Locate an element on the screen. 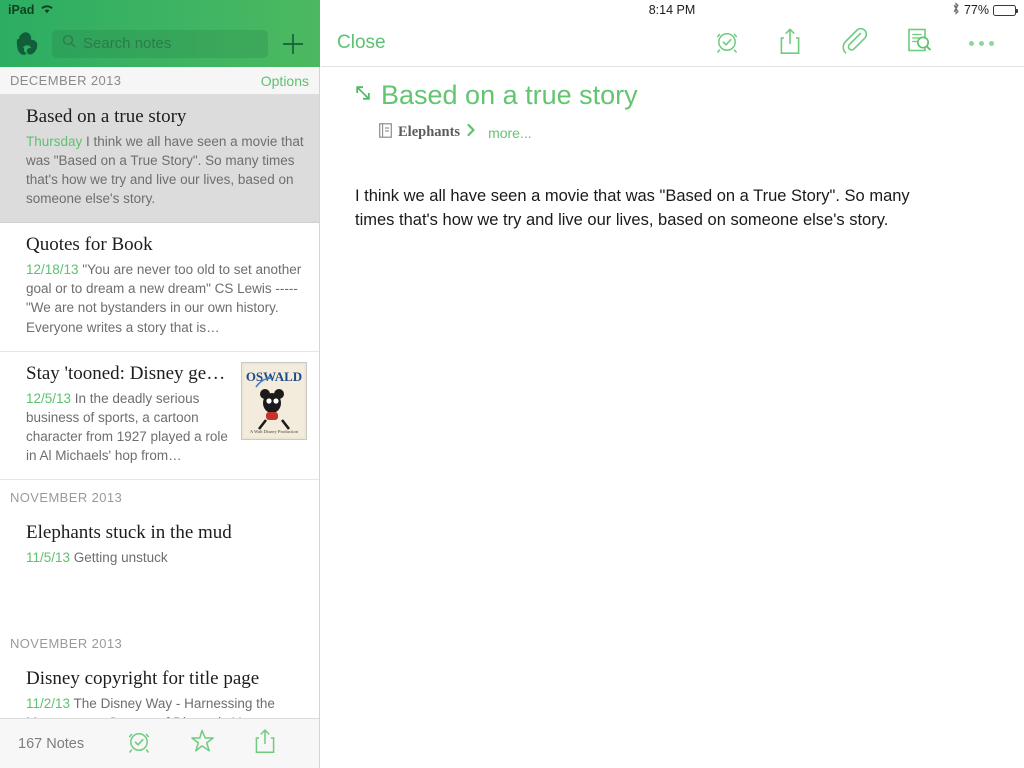 The image size is (1024, 768). status-indicators: 77% is located at coordinates (985, 10).